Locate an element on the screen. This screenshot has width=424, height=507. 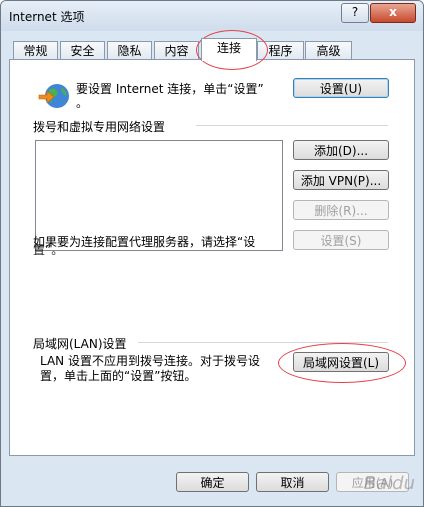
setup-instructions-line1: 要设置 Internet 连接，单击“设置” is located at coordinates (170, 89).